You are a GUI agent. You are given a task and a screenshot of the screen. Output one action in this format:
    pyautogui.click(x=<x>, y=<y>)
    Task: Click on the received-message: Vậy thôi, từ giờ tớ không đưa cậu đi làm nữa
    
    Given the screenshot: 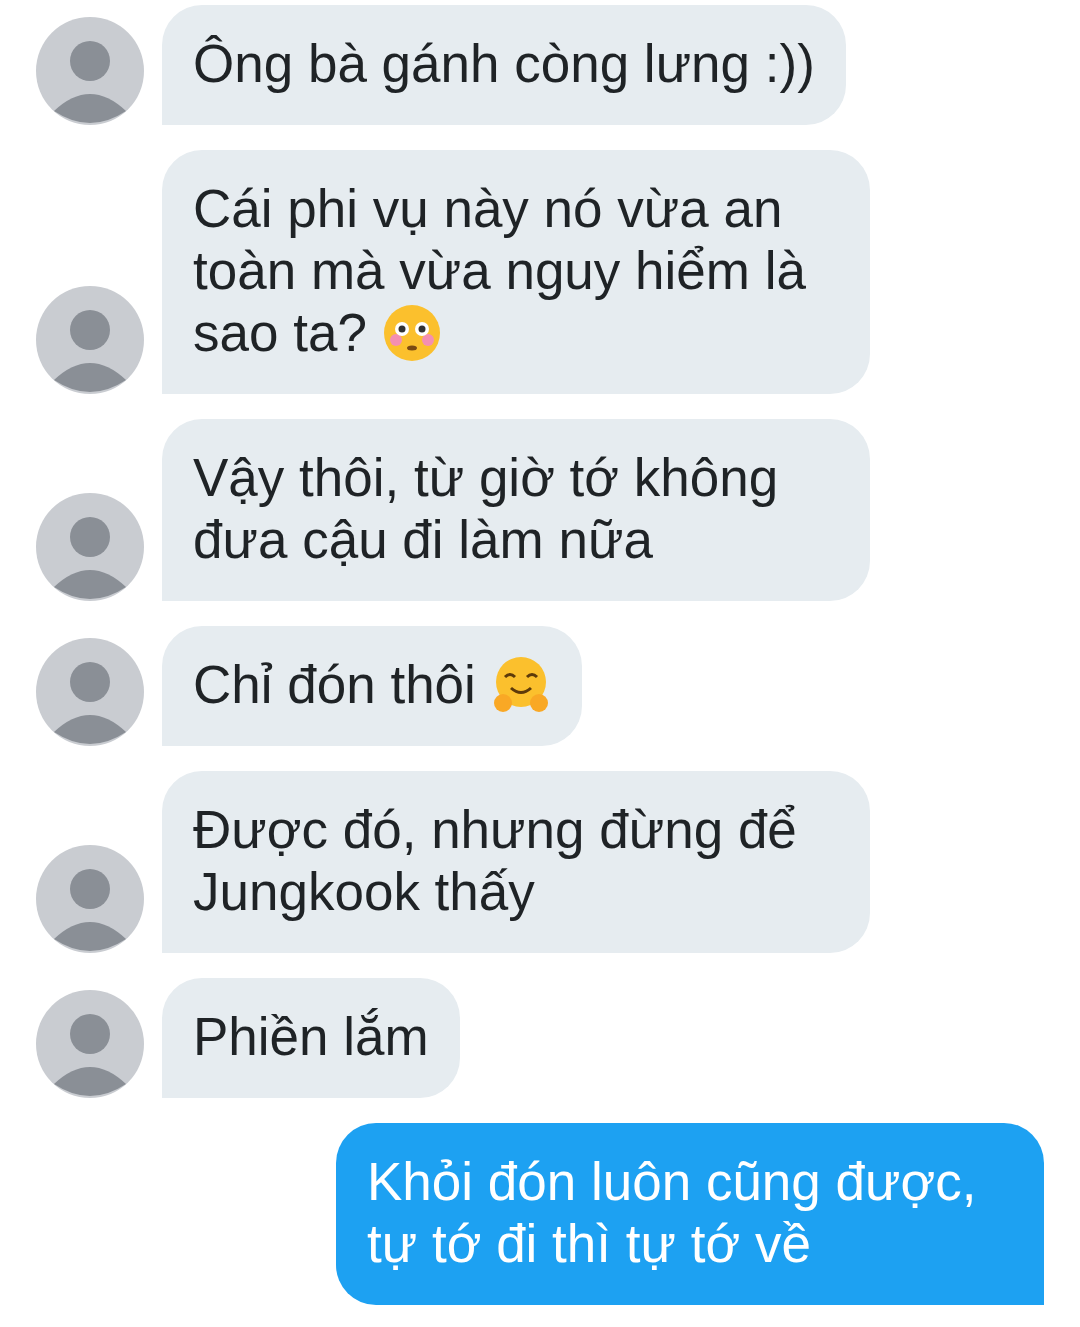 What is the action you would take?
    pyautogui.click(x=516, y=510)
    